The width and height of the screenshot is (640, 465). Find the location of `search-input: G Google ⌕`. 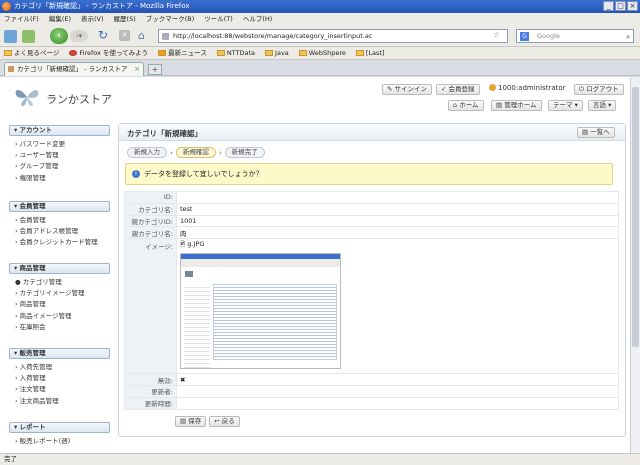

search-input: G Google ⌕ is located at coordinates (575, 36).